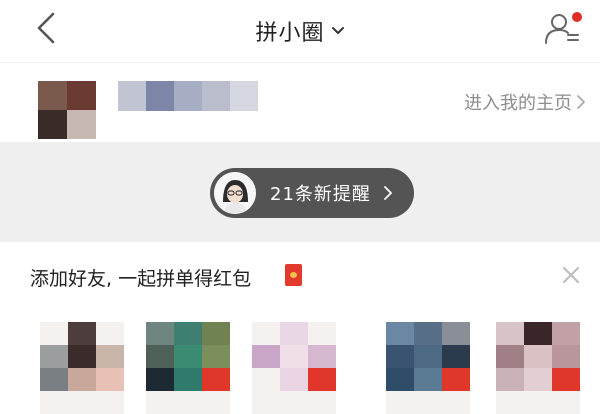 Image resolution: width=600 pixels, height=414 pixels. What do you see at coordinates (338, 31) in the screenshot?
I see `chevron-down-icon` at bounding box center [338, 31].